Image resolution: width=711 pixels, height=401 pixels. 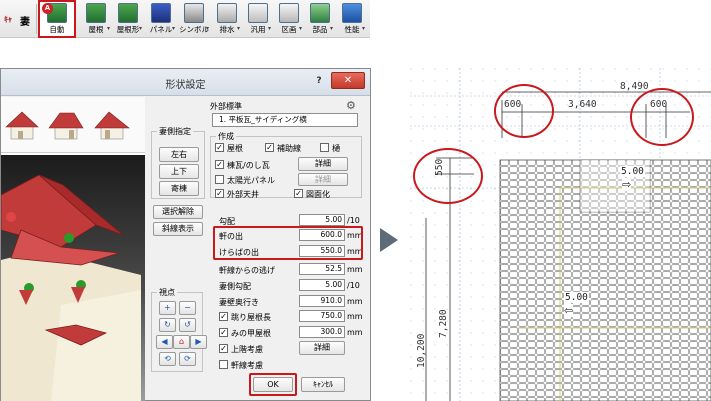 I want to click on gable-pitch-label: 妻側勾配, so click(x=235, y=286).